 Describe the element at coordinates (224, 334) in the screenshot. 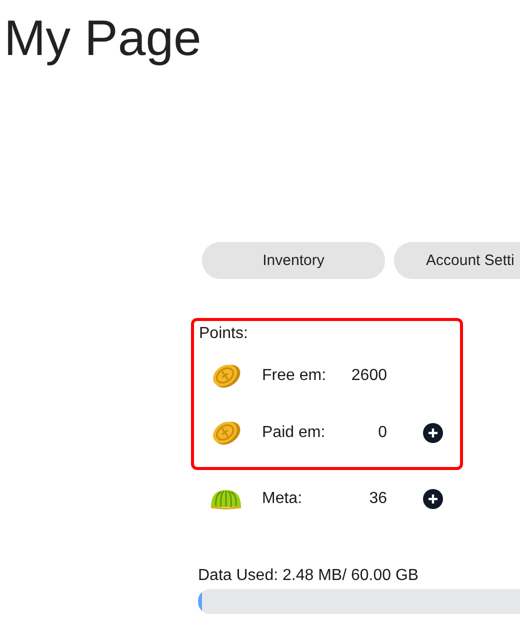

I see `points-heading: Points:` at that location.